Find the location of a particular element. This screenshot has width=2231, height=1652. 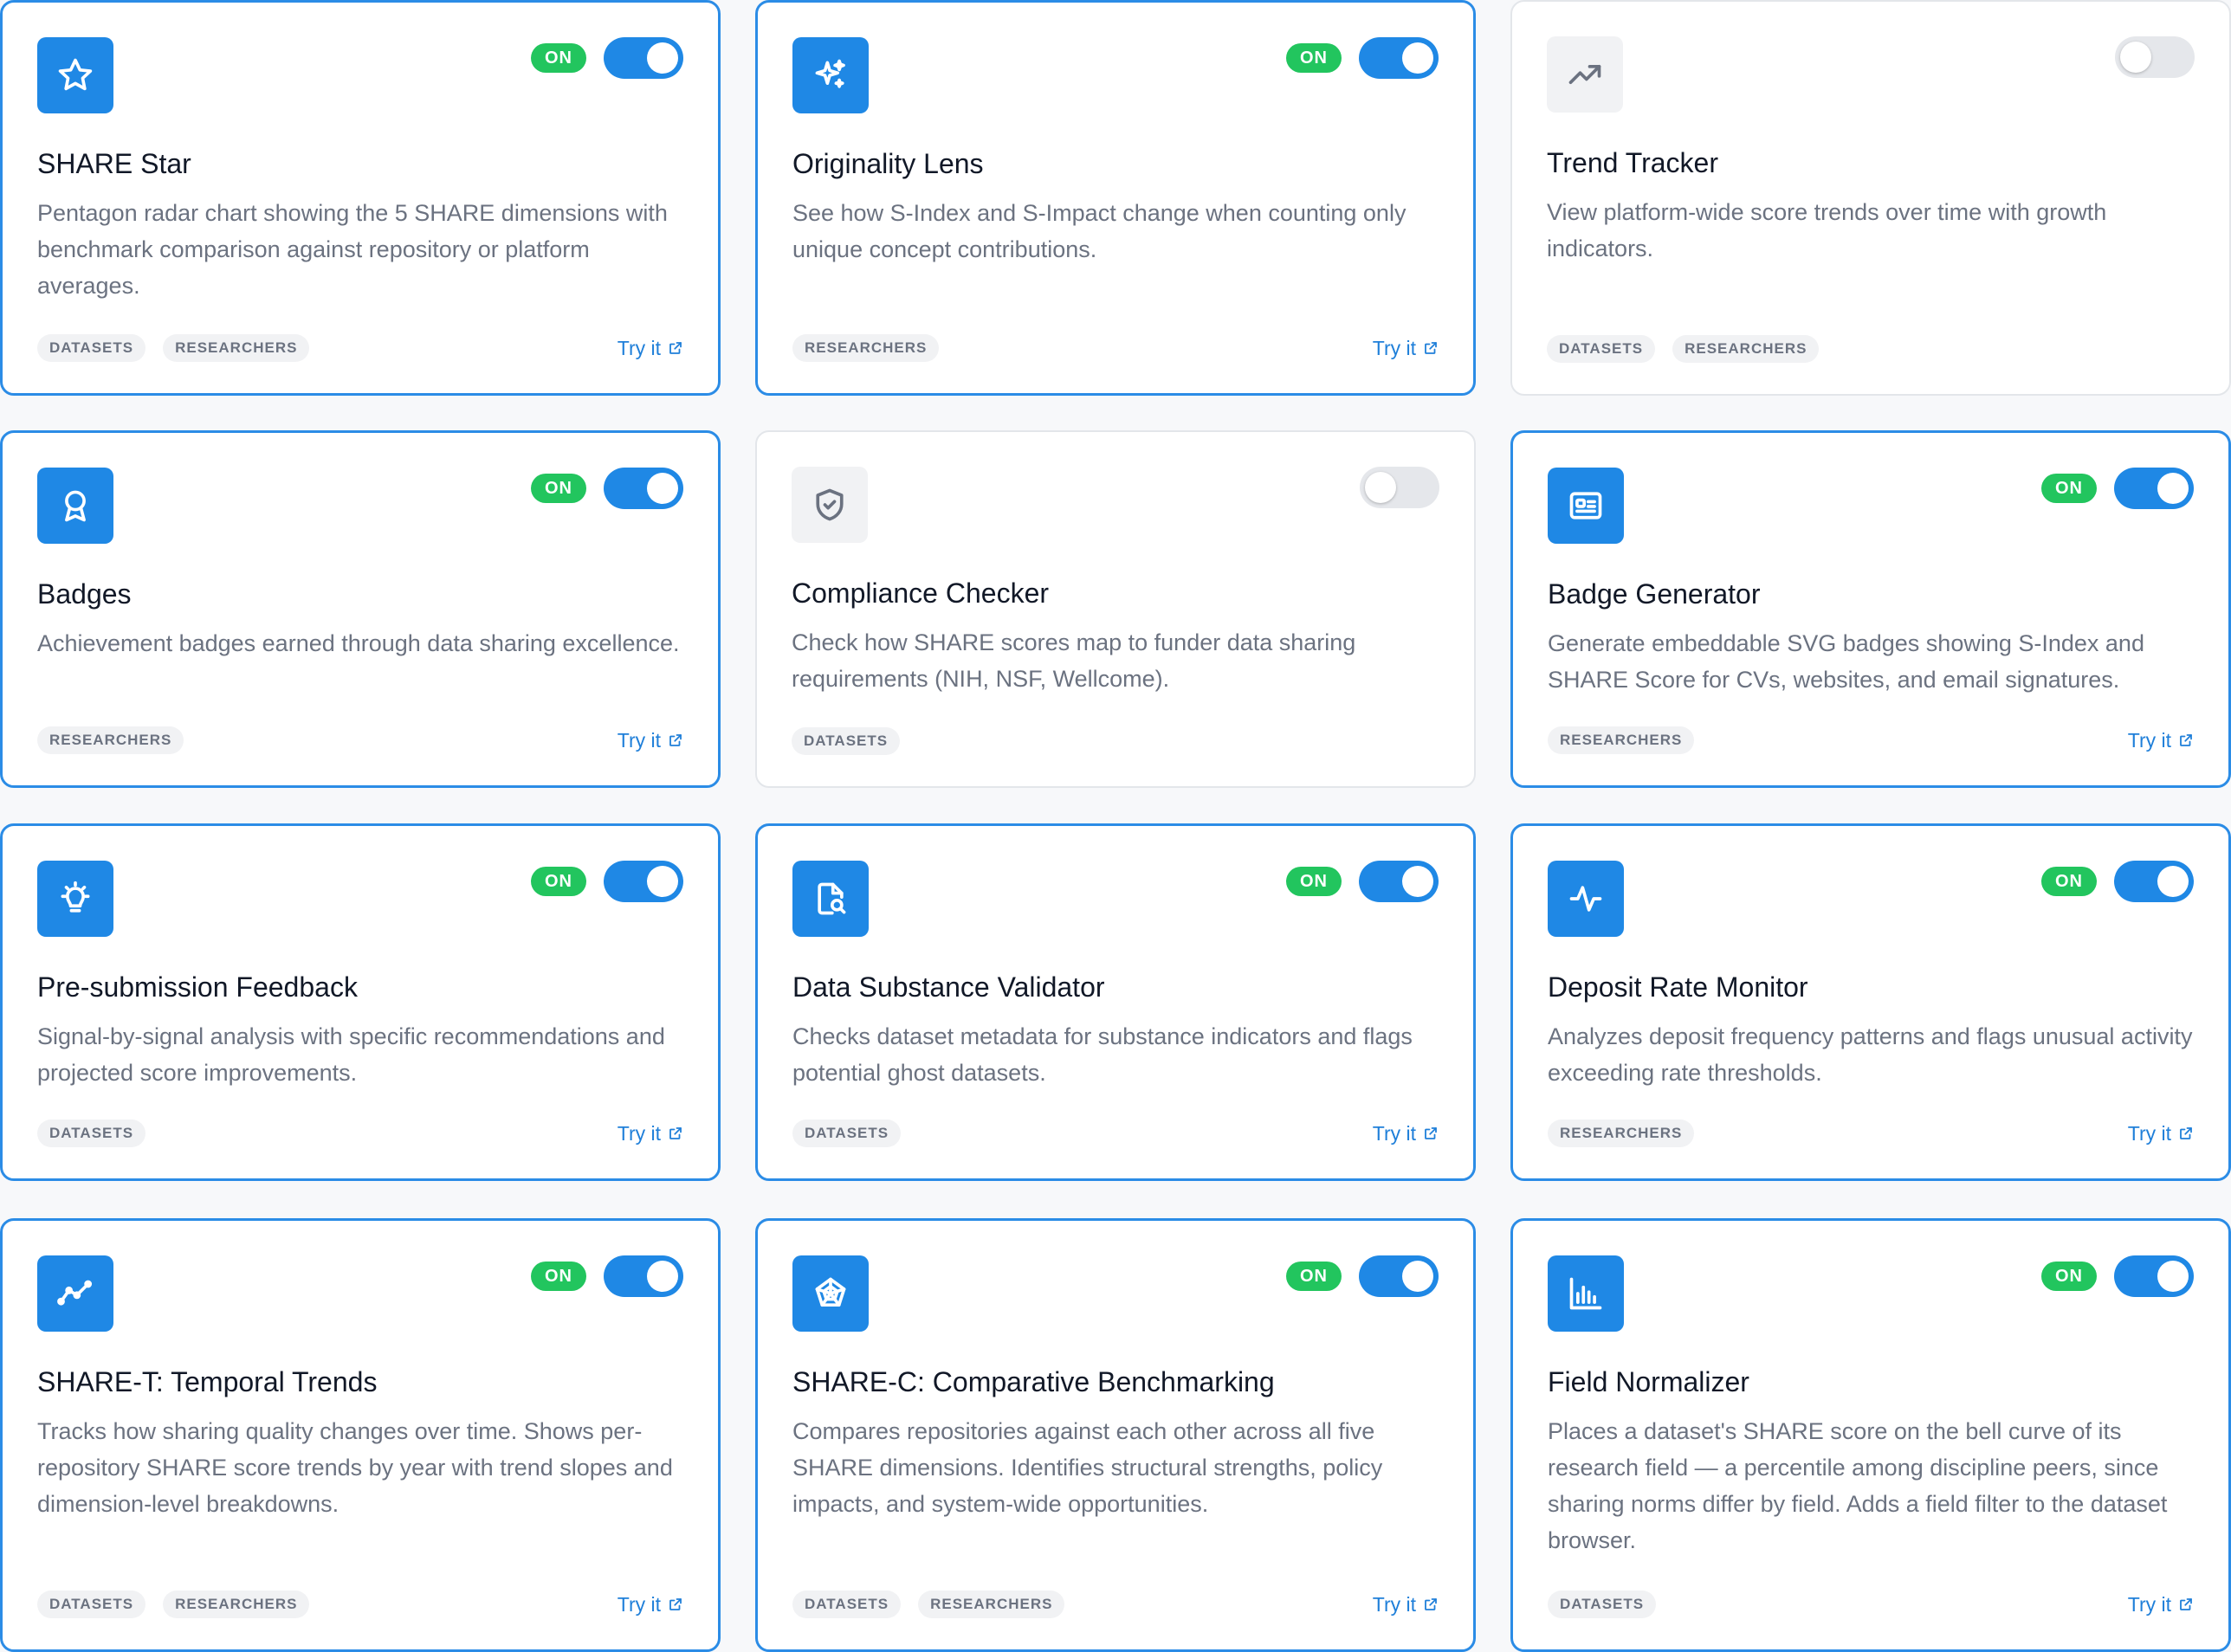

shield-check-icon is located at coordinates (830, 505).